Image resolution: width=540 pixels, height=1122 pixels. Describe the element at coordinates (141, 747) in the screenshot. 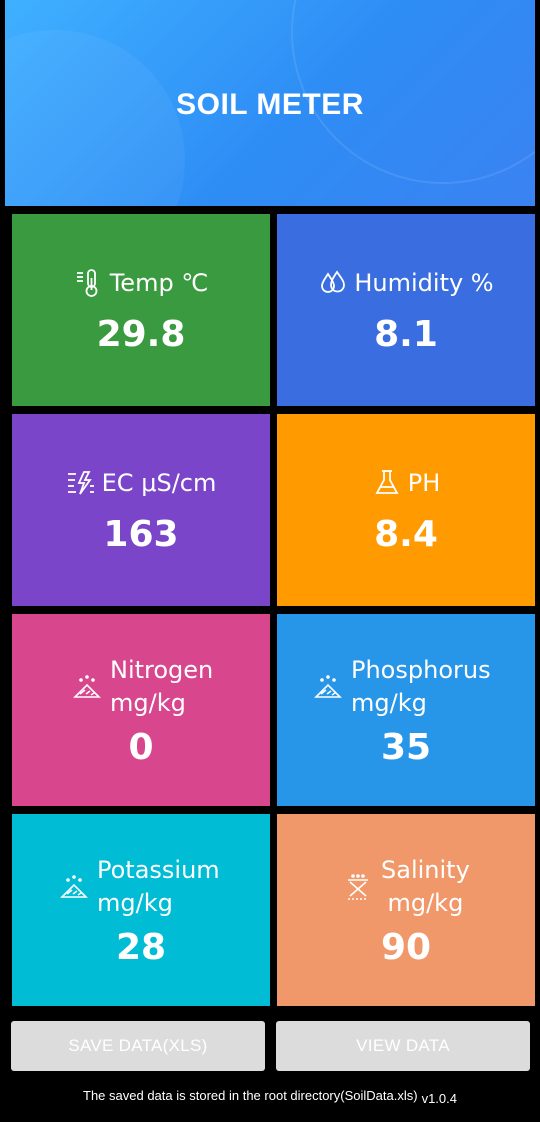

I see `nitrogen-value: 0` at that location.